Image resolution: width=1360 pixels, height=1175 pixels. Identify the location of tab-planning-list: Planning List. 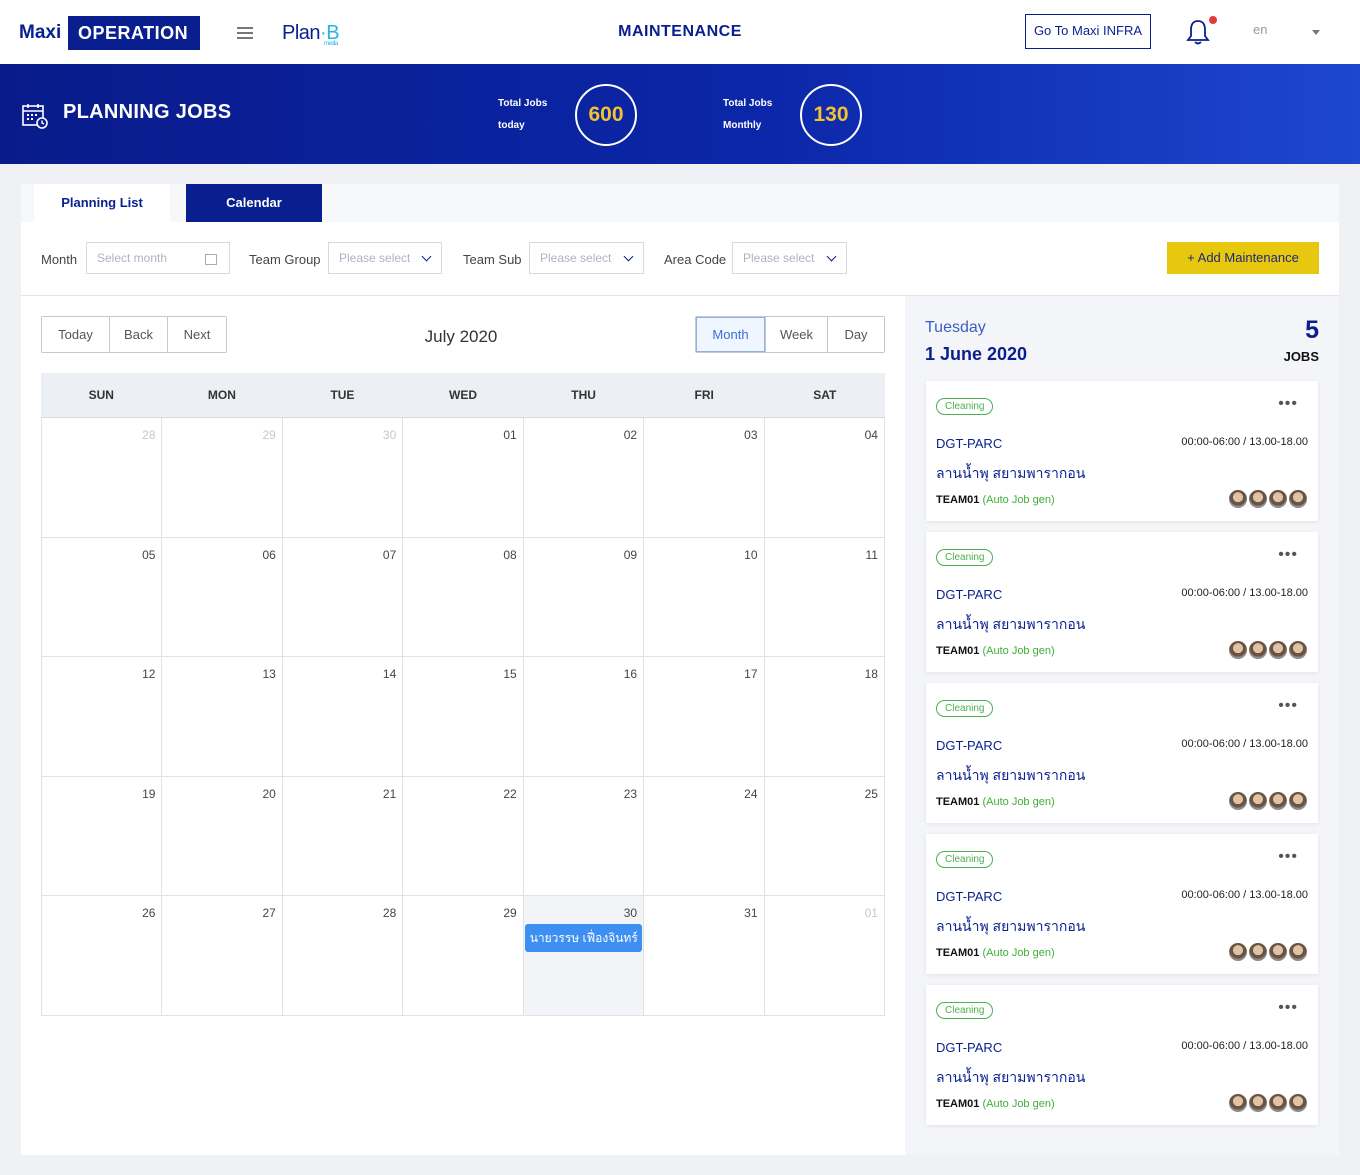
(102, 203).